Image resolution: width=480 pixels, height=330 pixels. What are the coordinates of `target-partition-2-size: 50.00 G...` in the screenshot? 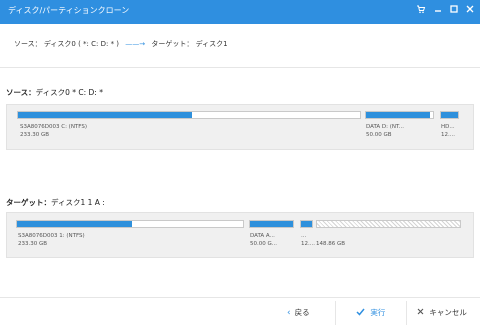 It's located at (264, 244).